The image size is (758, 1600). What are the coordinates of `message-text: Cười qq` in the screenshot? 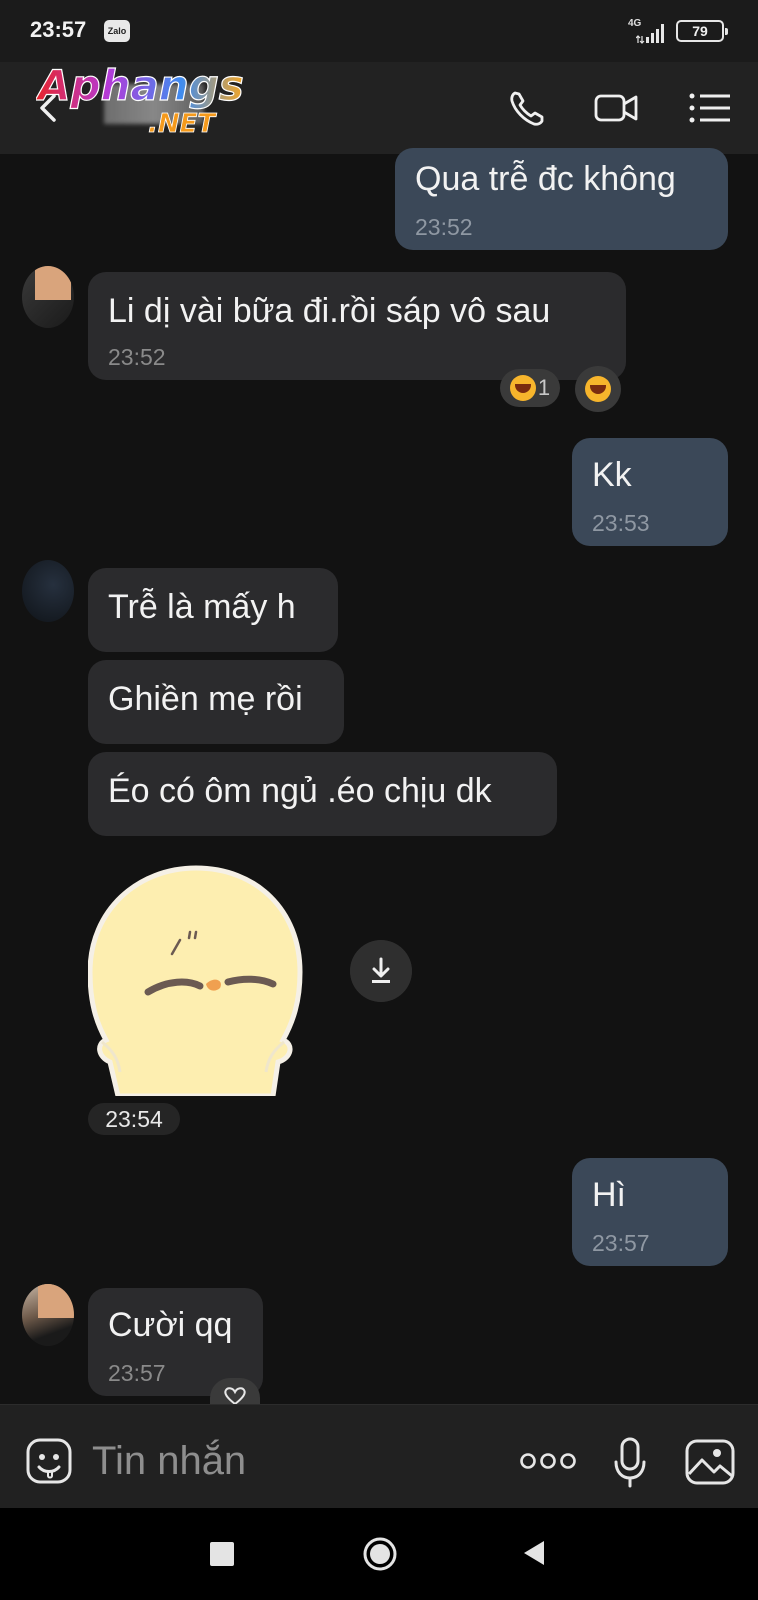 It's located at (170, 1325).